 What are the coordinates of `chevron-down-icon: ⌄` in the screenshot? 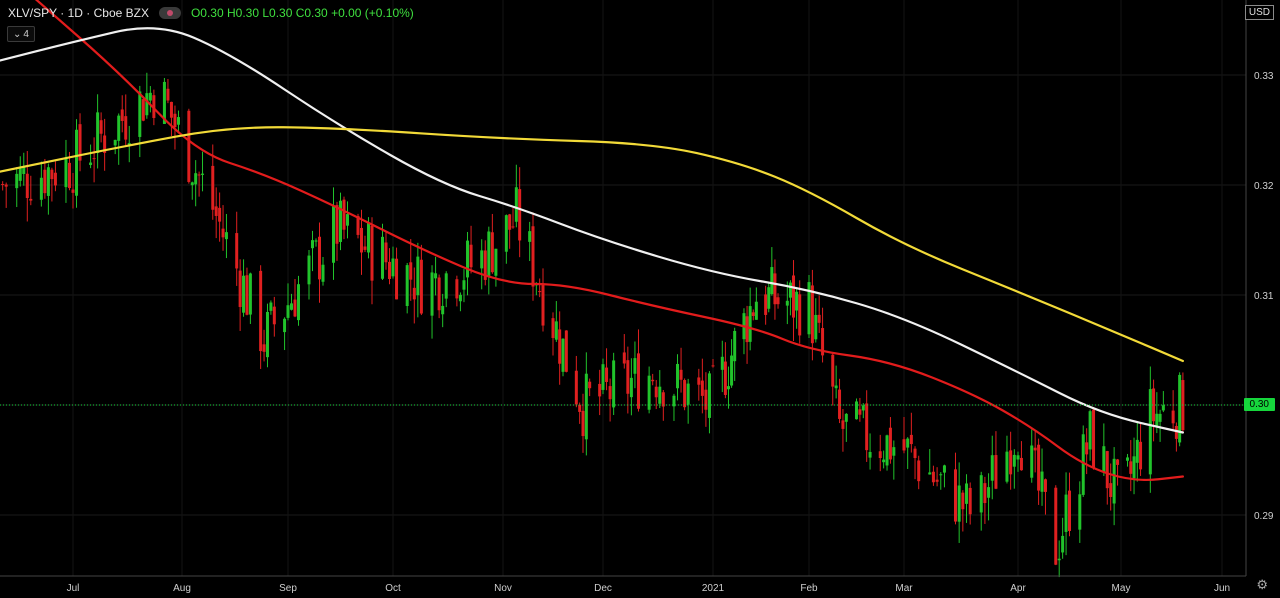 It's located at (17, 34).